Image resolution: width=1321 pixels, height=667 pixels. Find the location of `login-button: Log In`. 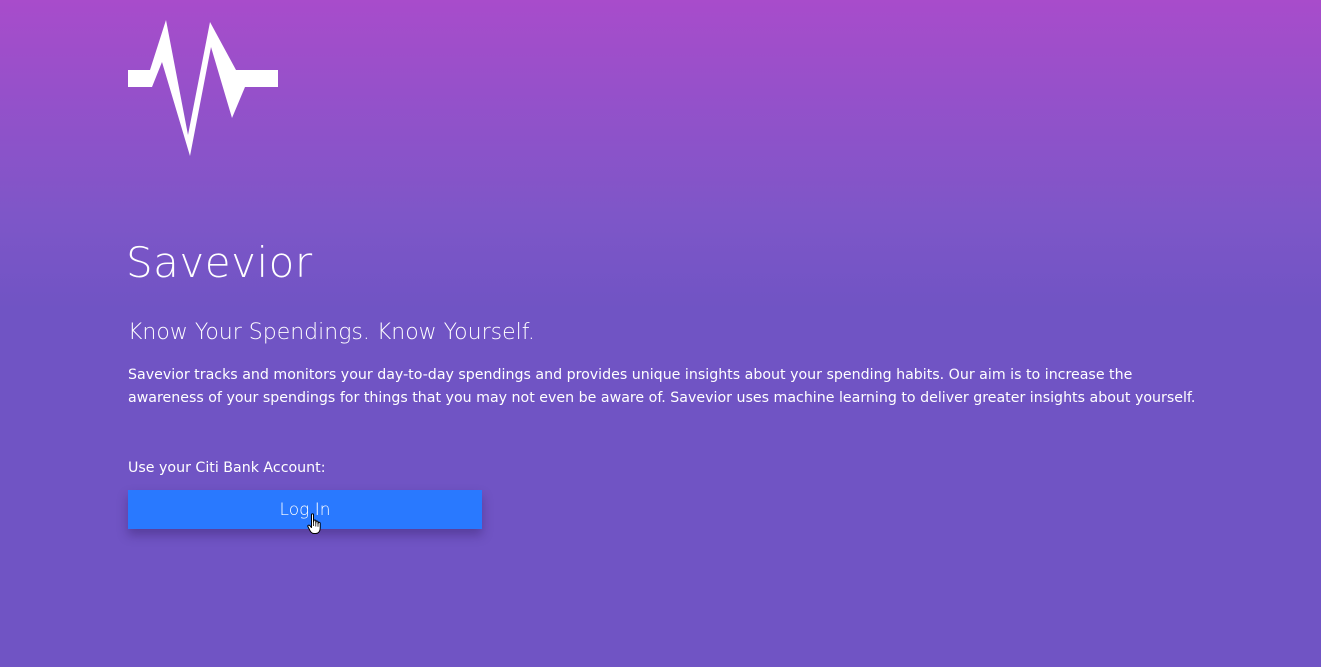

login-button: Log In is located at coordinates (305, 509).